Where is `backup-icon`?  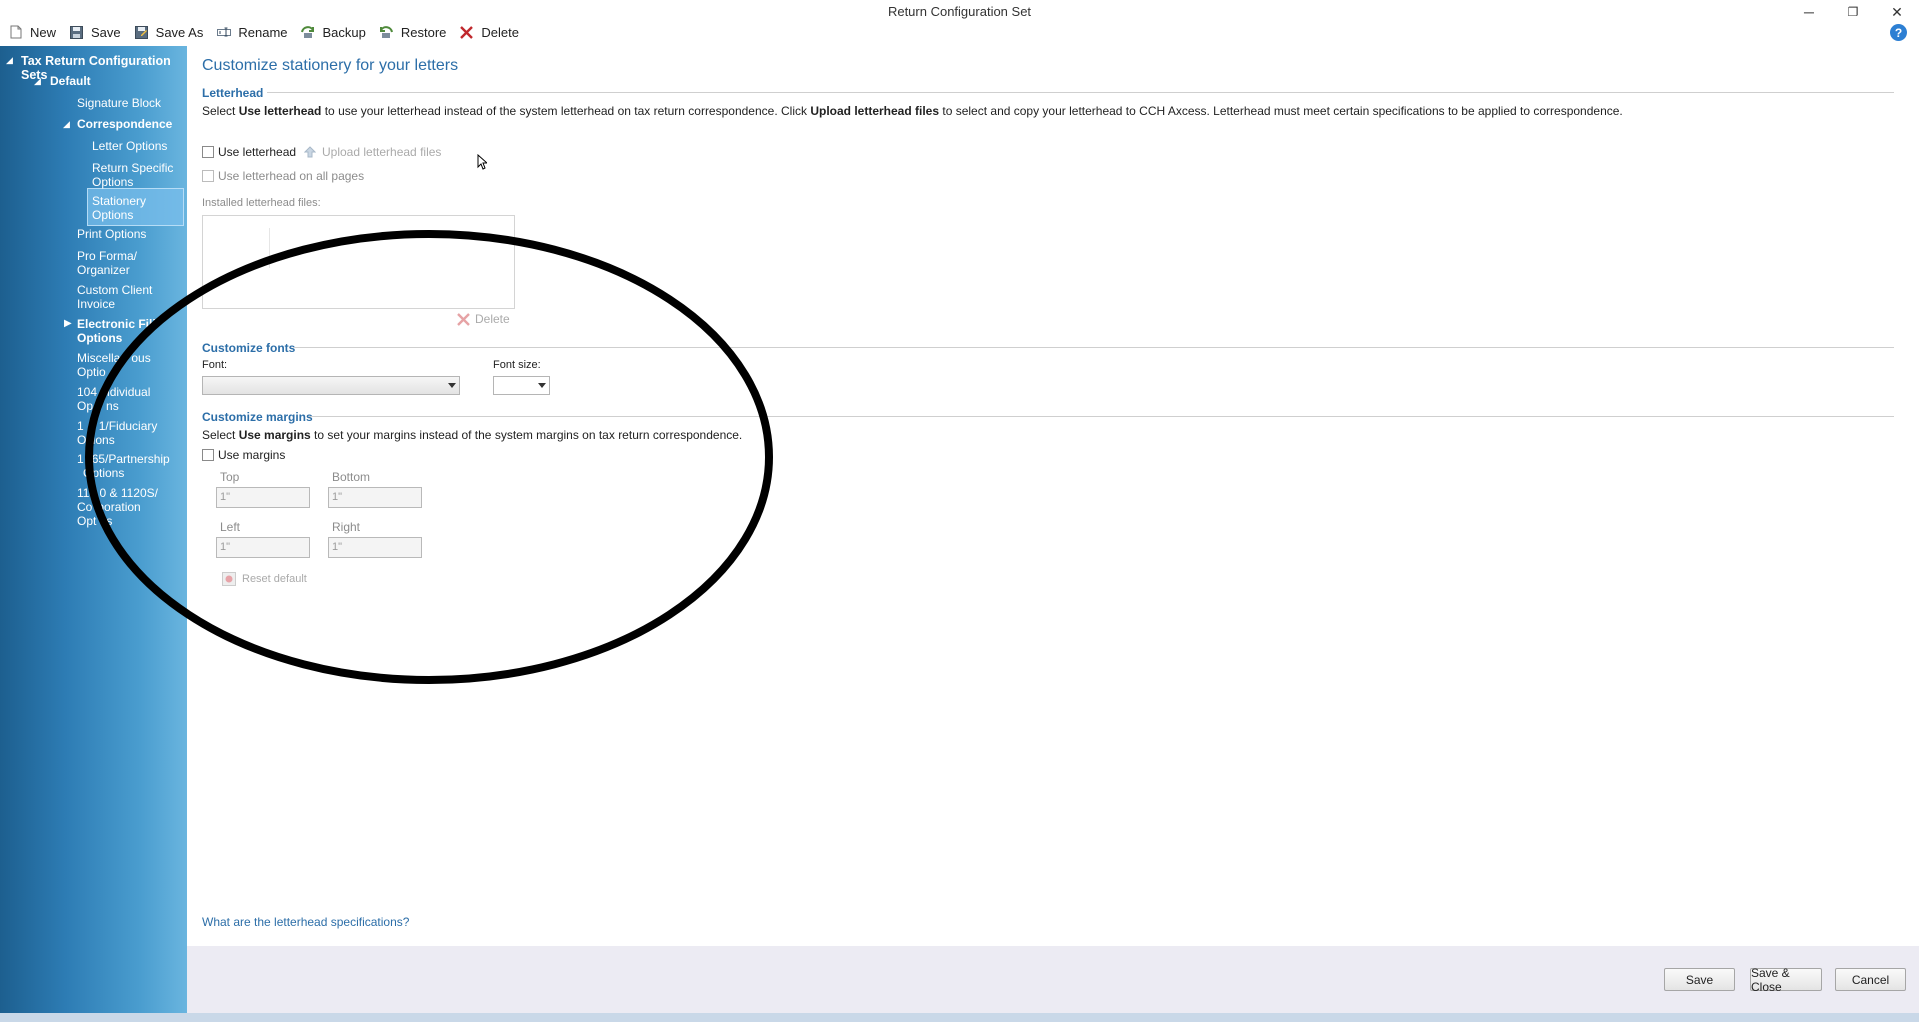
backup-icon is located at coordinates (308, 32).